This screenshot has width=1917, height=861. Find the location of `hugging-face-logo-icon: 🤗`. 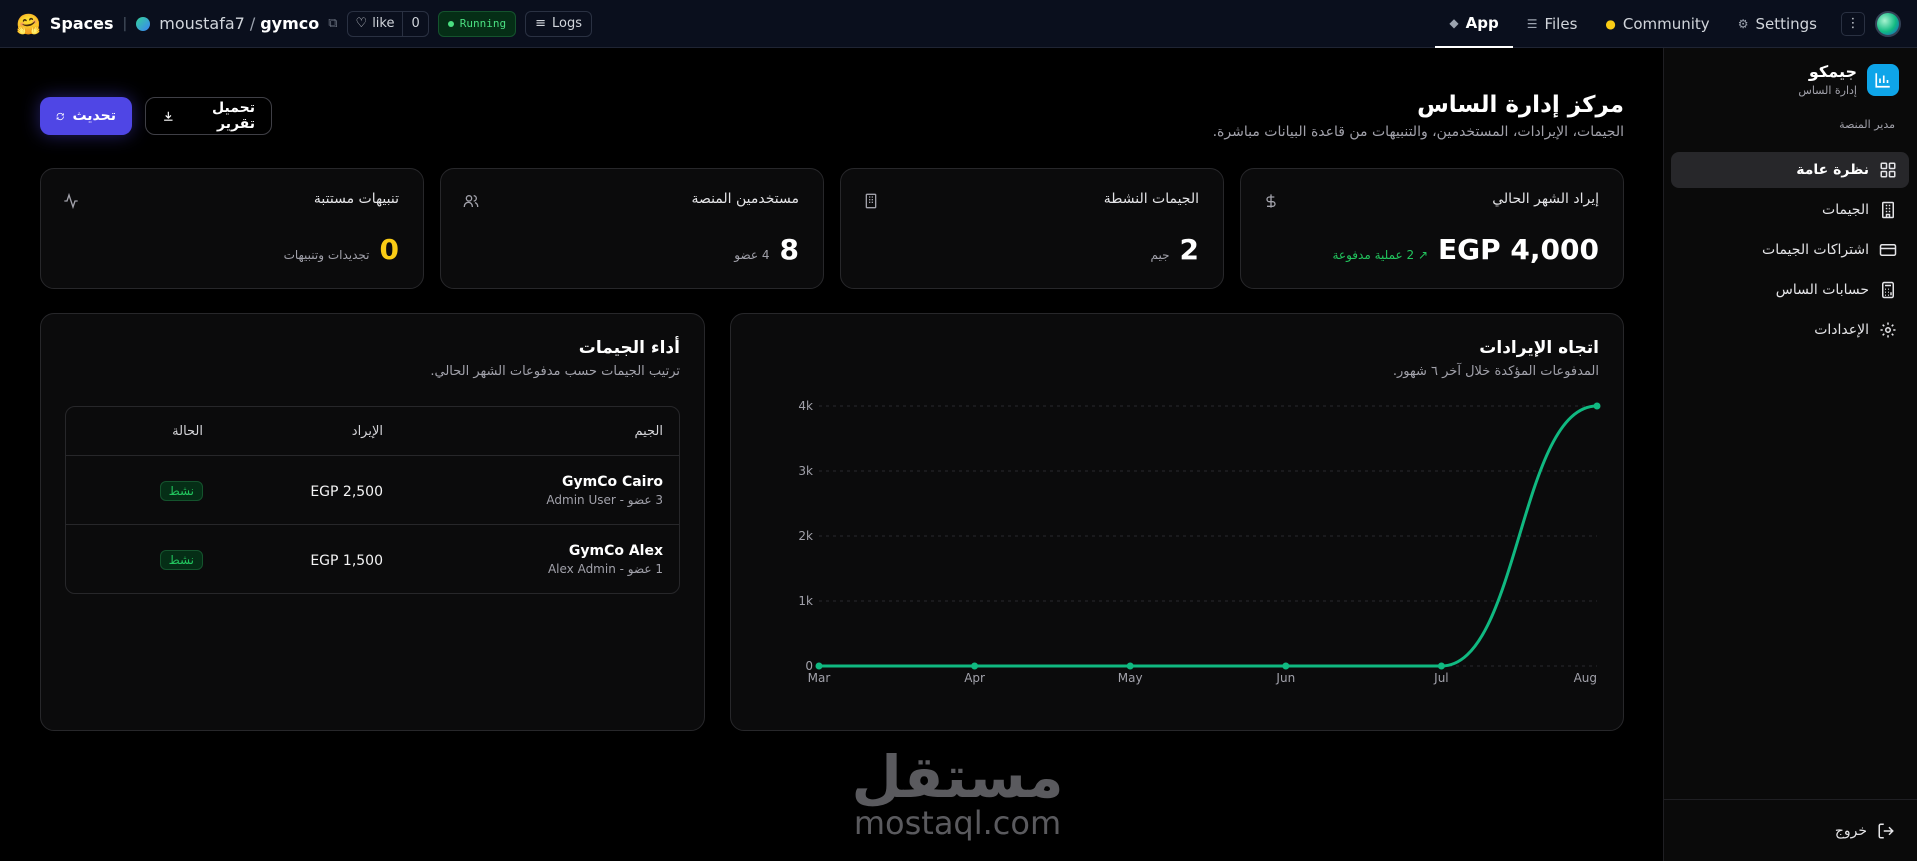

hugging-face-logo-icon: 🤗 is located at coordinates (28, 24).